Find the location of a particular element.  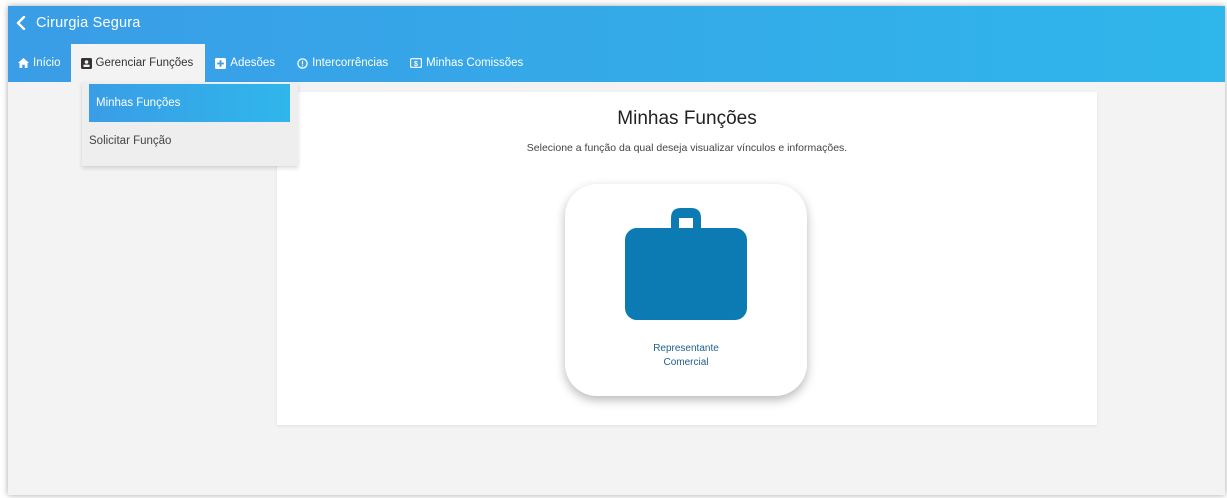

id-card-icon is located at coordinates (86, 63).